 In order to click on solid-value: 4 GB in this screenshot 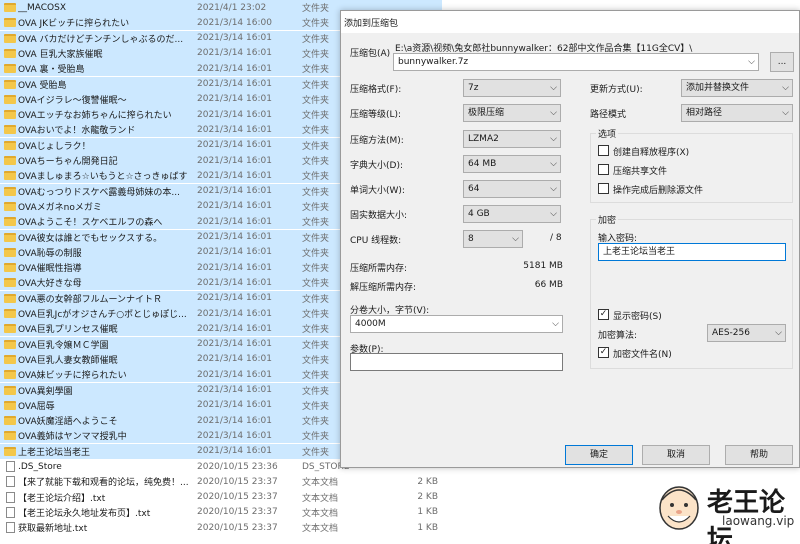, I will do `click(479, 214)`.